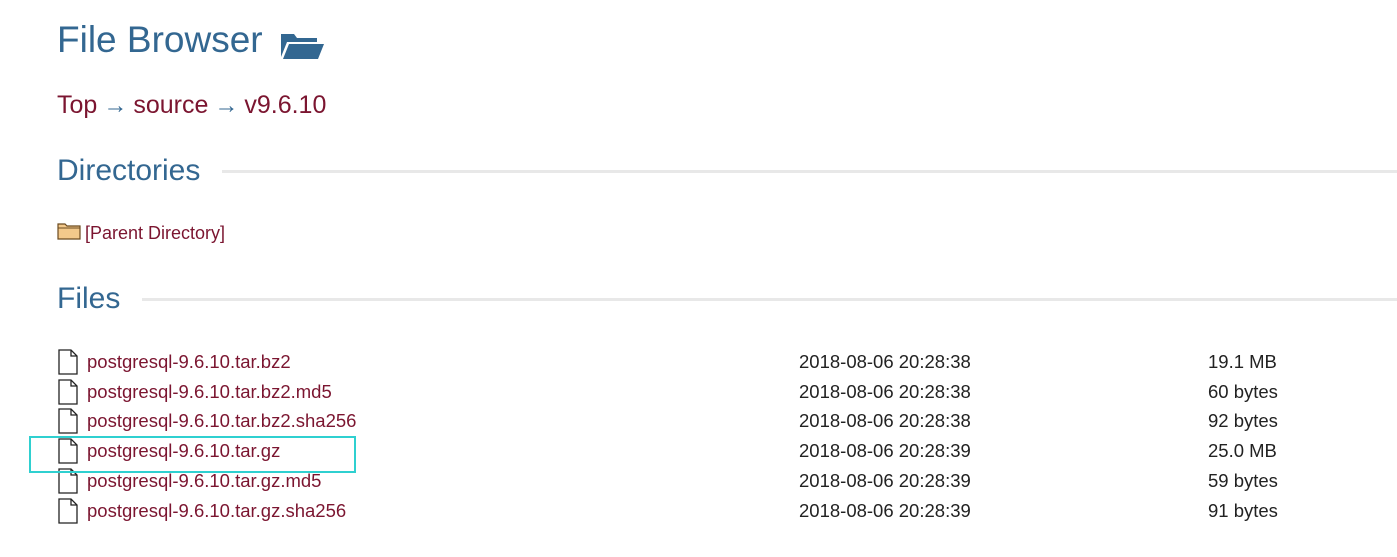  I want to click on file-size: 91 bytes, so click(1243, 510).